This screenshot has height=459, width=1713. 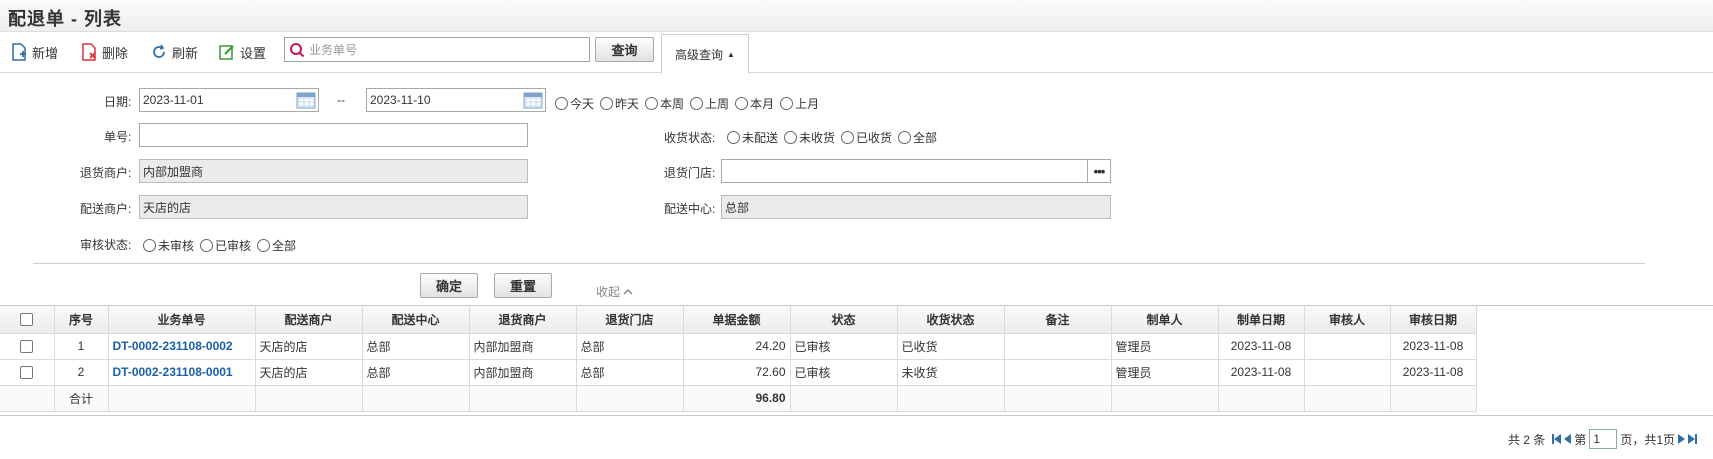 What do you see at coordinates (917, 137) in the screenshot?
I see `receive-status-all: 全部` at bounding box center [917, 137].